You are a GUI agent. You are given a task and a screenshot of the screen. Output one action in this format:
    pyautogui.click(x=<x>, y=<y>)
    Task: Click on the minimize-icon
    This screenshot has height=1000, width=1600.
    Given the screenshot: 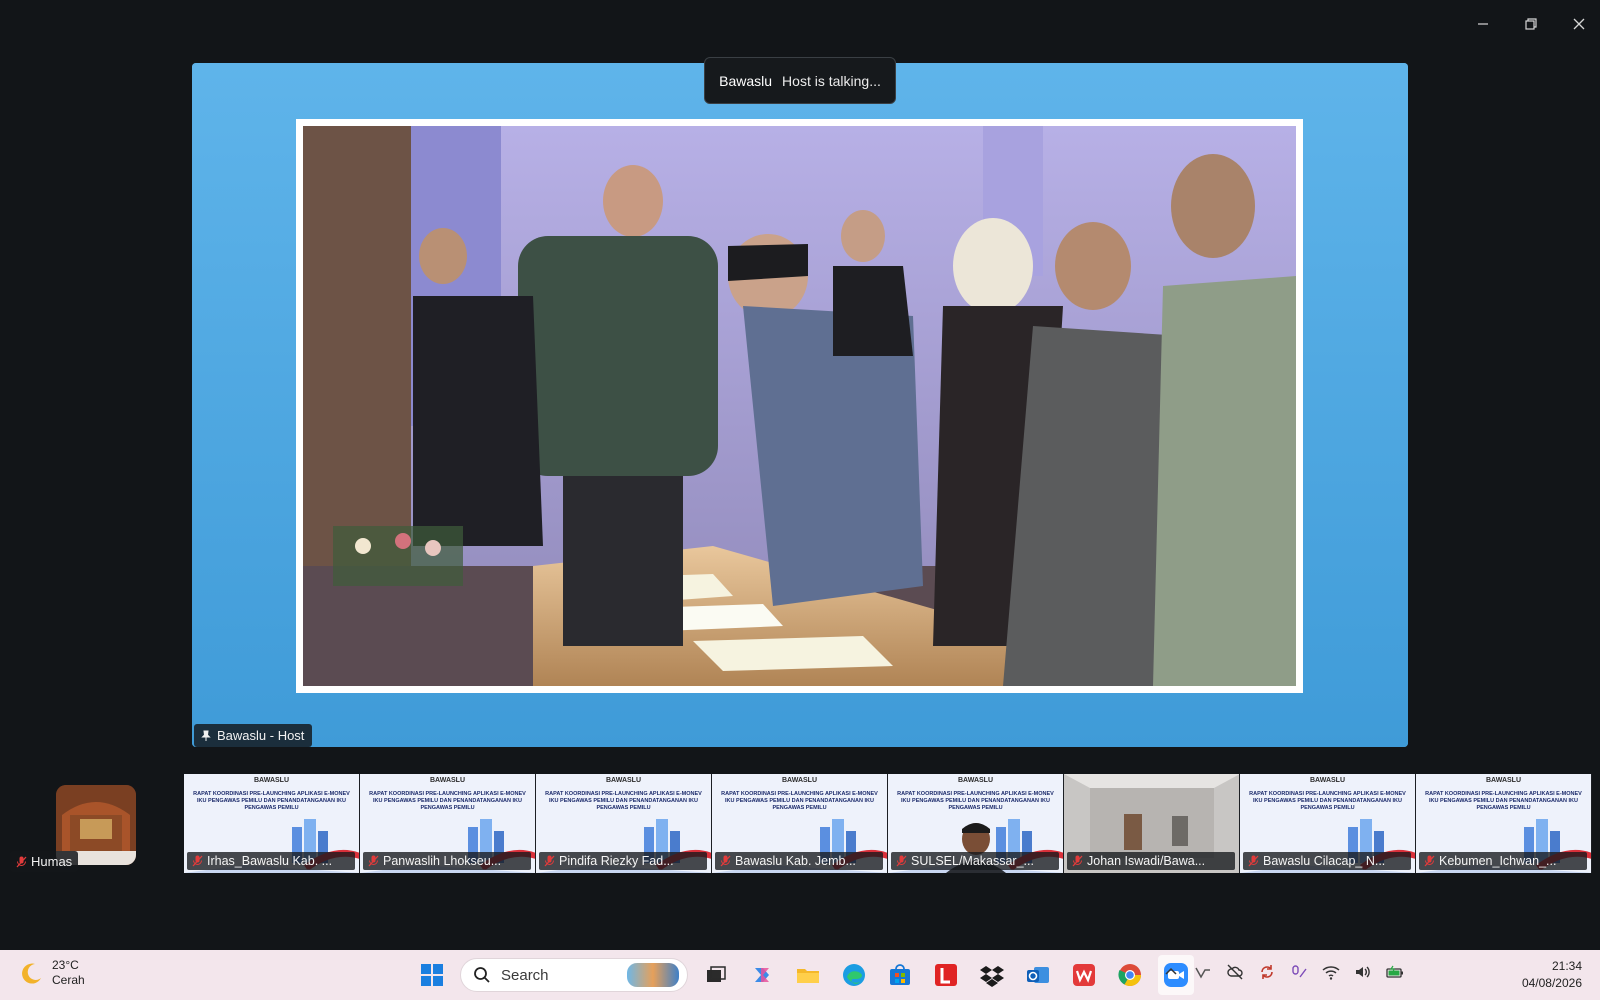 What is the action you would take?
    pyautogui.click(x=1483, y=24)
    